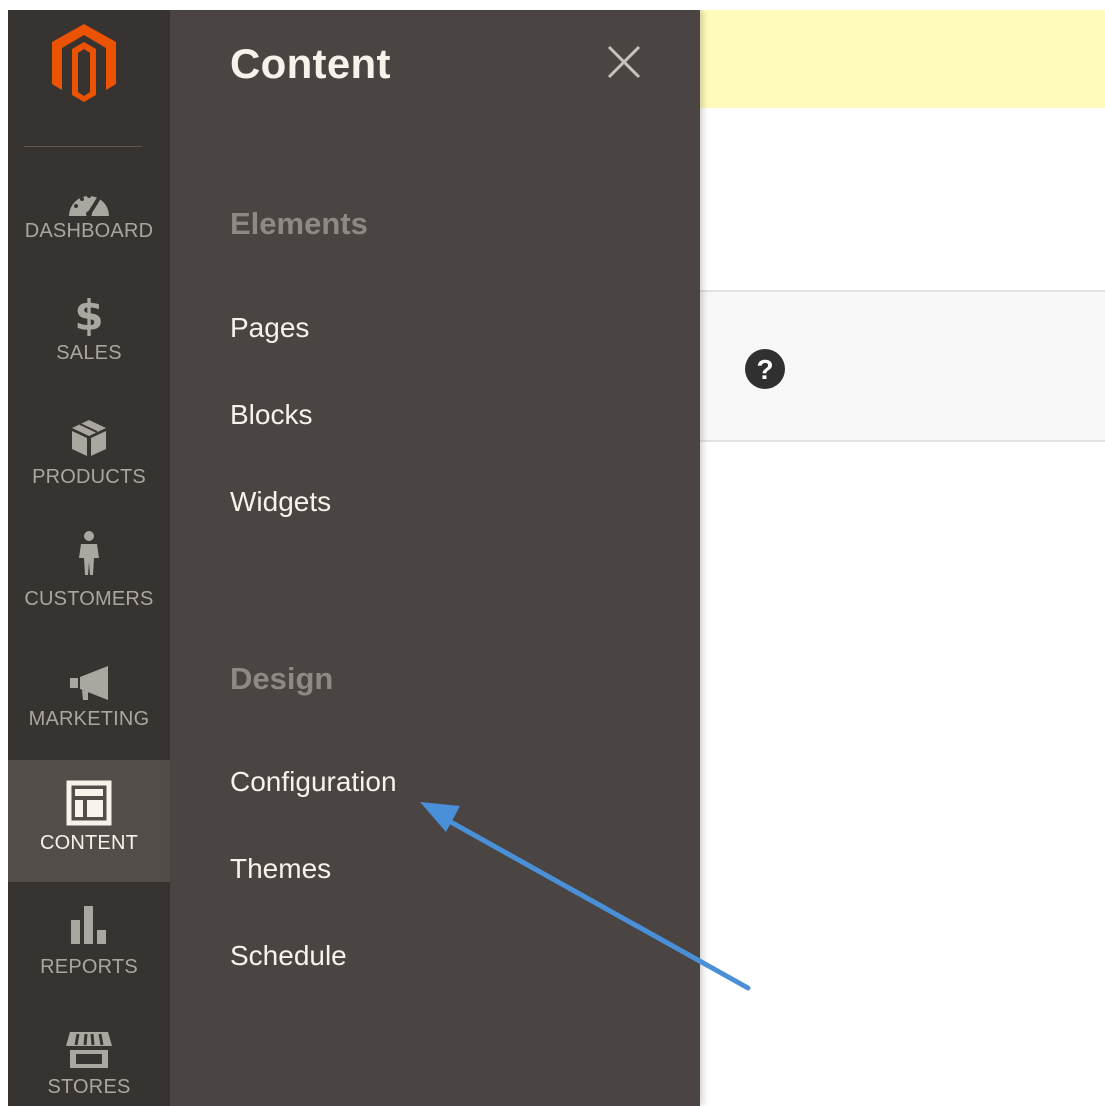 The width and height of the screenshot is (1105, 1106). Describe the element at coordinates (89, 719) in the screenshot. I see `nav-label-marketing: MARKETING` at that location.